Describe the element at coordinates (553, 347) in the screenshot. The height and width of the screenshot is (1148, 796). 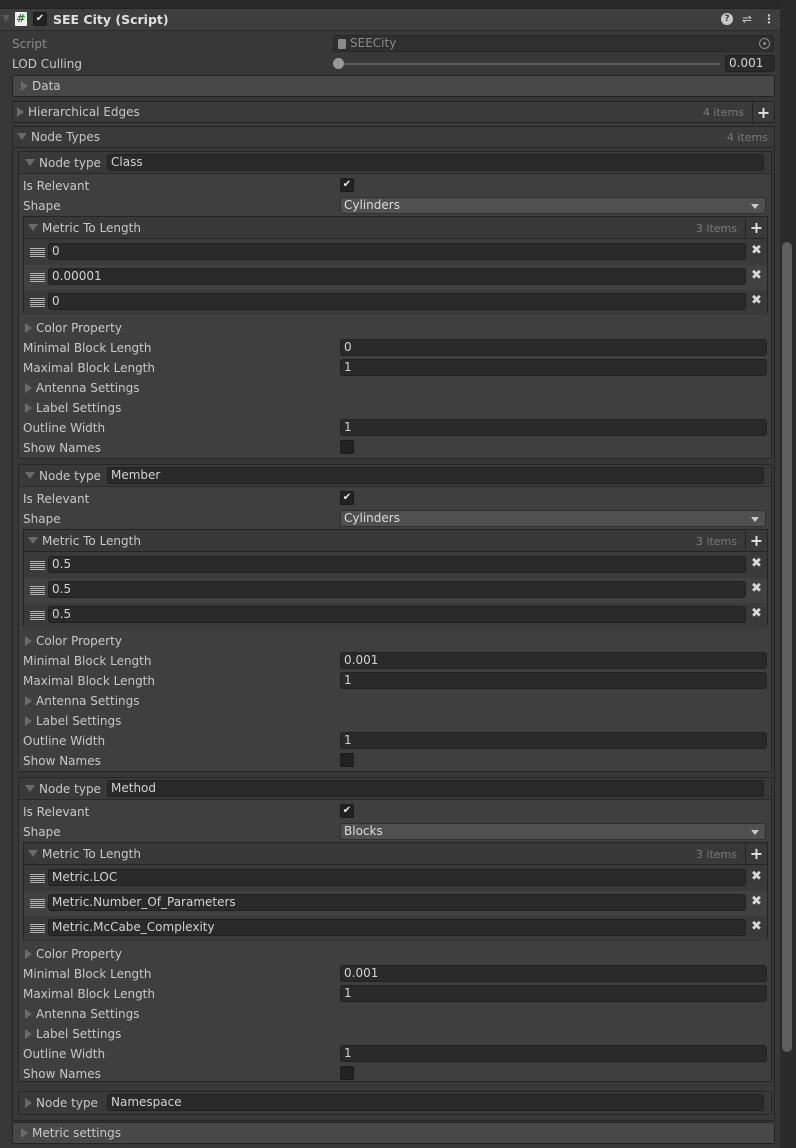
I see `minimal-block-length-input: 0` at that location.